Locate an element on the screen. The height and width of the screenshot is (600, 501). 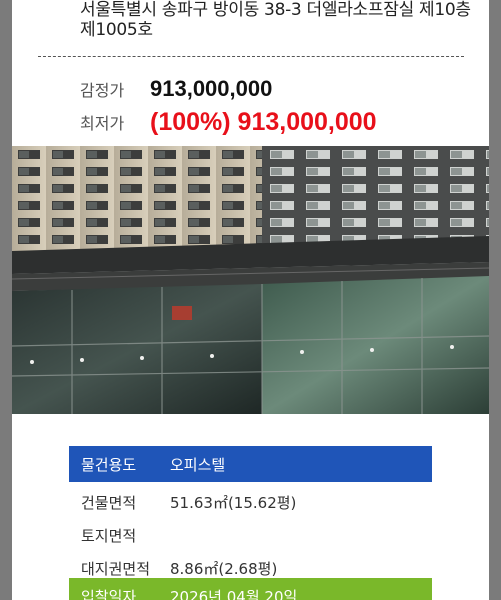
info-row-building-area: 건물면적 51.63㎡(15.62평) is located at coordinates (250, 502).